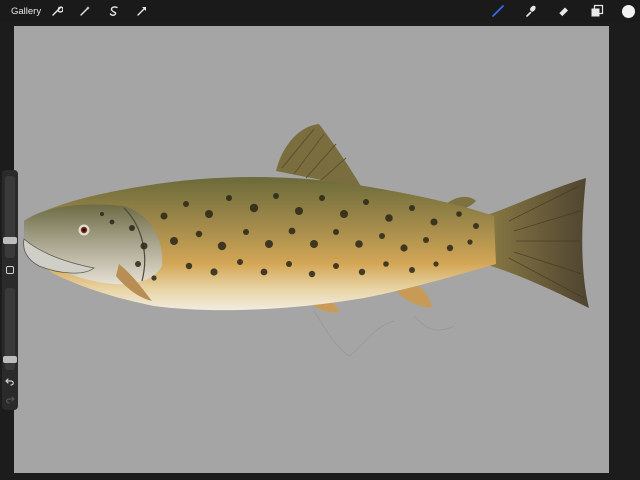 The image size is (640, 480). What do you see at coordinates (10, 217) in the screenshot?
I see `brush-size-slider` at bounding box center [10, 217].